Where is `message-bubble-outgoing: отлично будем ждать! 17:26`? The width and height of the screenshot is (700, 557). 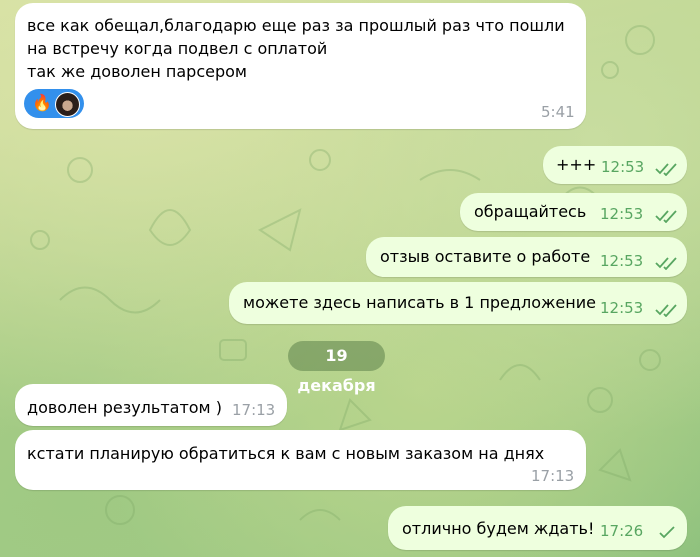
message-bubble-outgoing: отлично будем ждать! 17:26 is located at coordinates (537, 528).